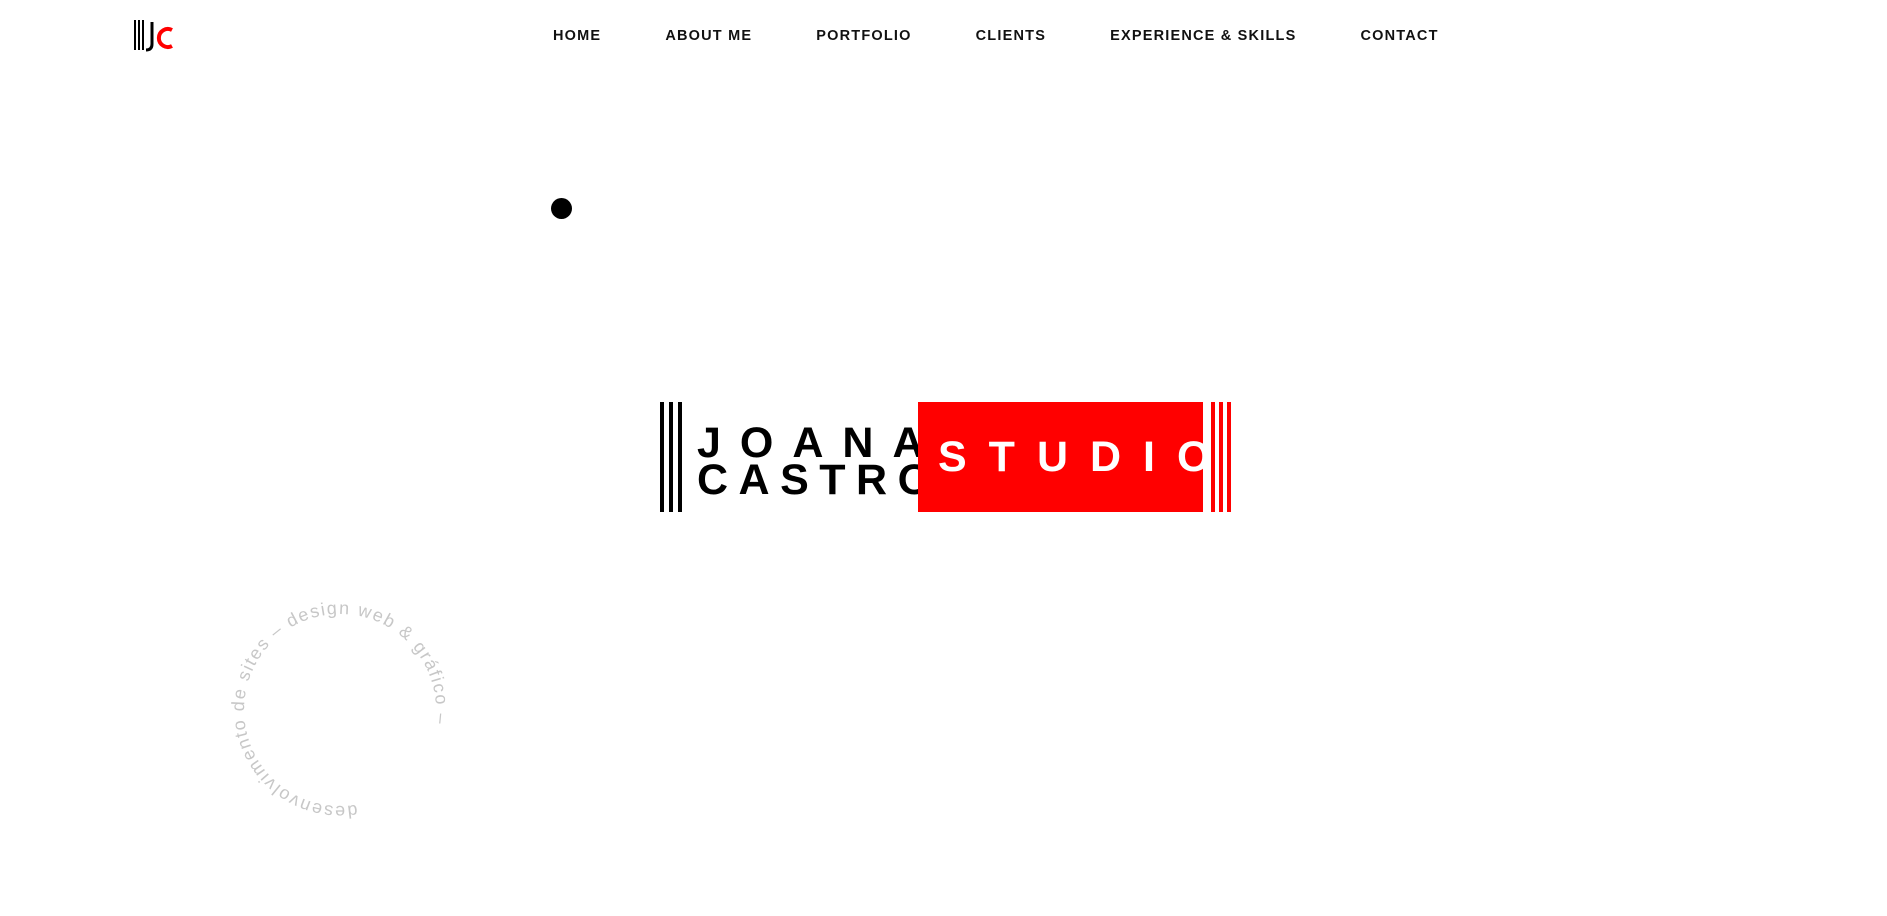 This screenshot has width=1887, height=916. I want to click on nav-item-about-me: ABOUT ME, so click(708, 36).